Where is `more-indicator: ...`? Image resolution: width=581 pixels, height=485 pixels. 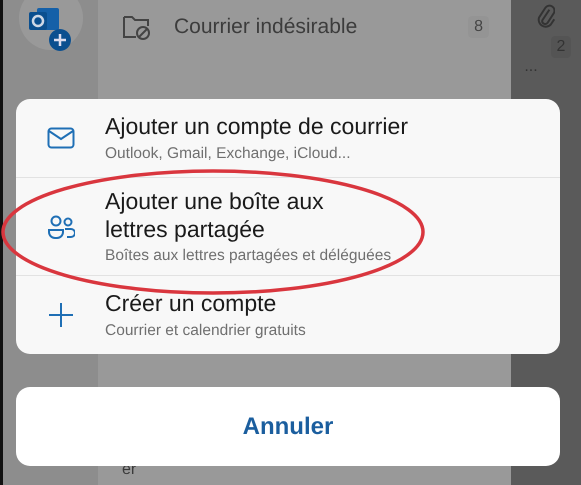
more-indicator: ... is located at coordinates (531, 67).